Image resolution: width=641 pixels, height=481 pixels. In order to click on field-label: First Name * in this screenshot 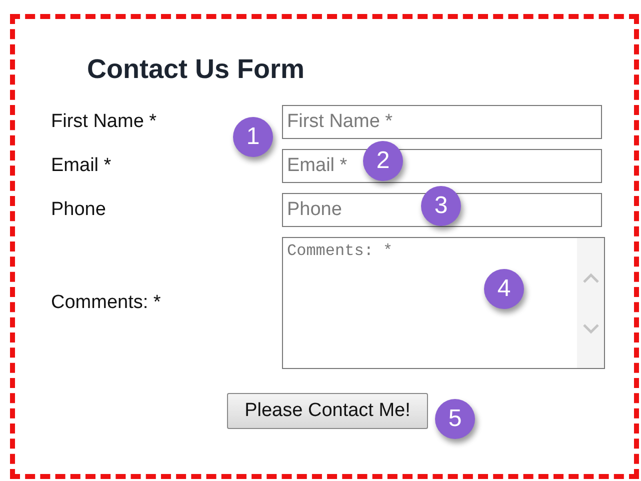, I will do `click(104, 122)`.